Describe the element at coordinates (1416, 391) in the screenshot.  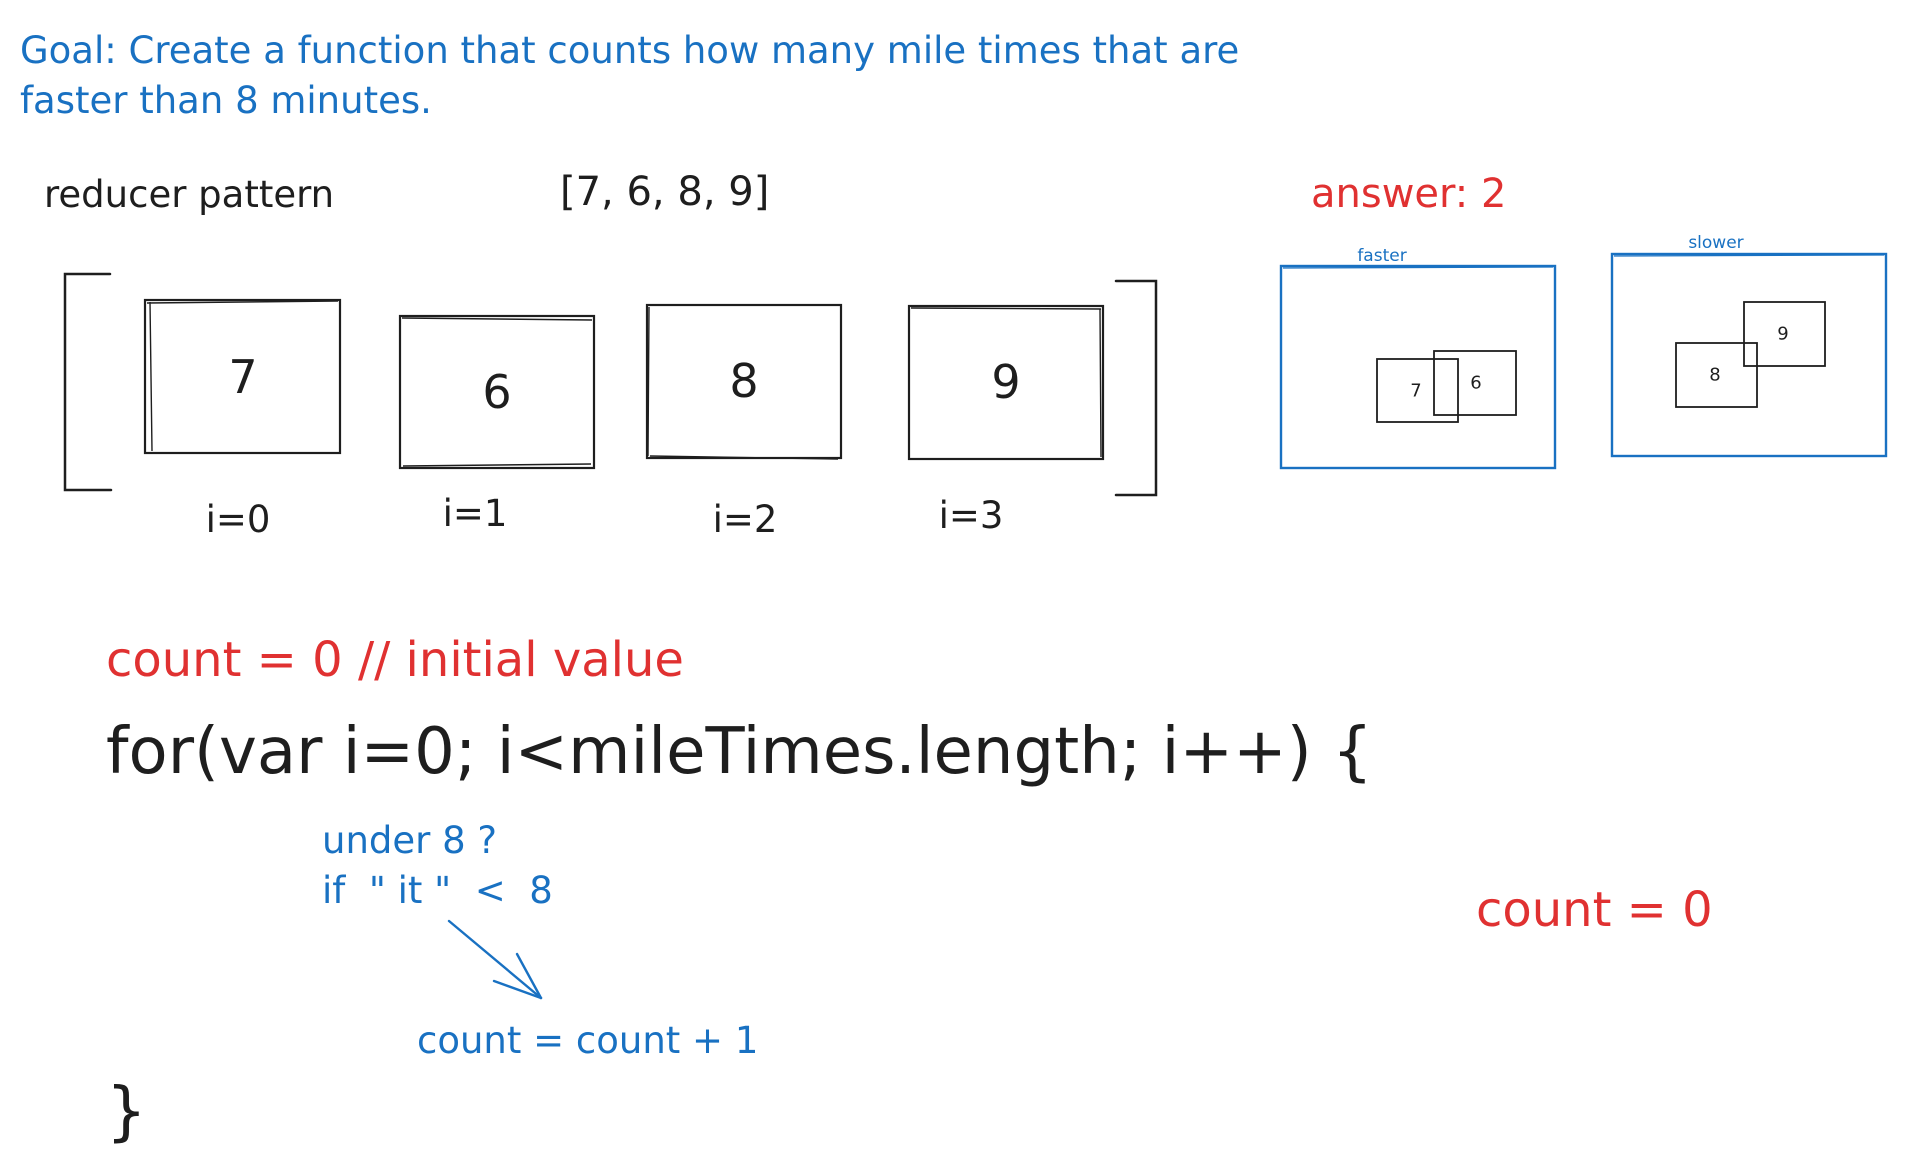
I see `faster-item-7: 7` at that location.